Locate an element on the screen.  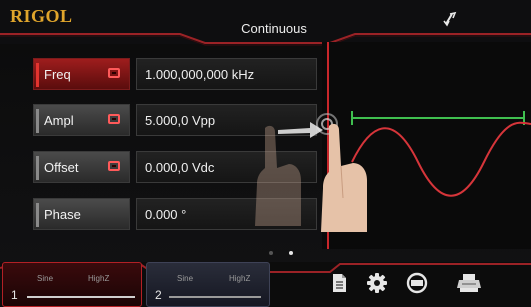
sync-icon is located at coordinates (451, 19).